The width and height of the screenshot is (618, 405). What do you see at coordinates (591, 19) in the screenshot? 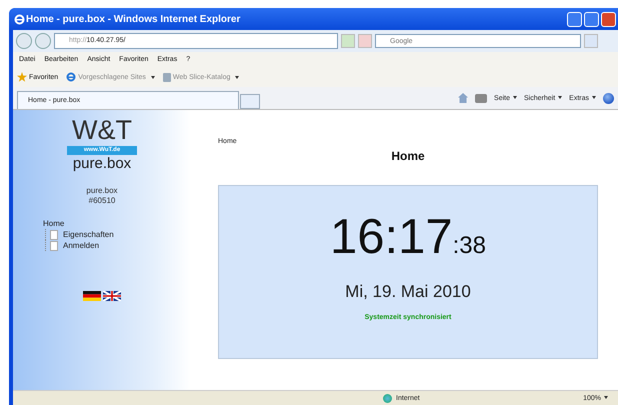
I see `maximize-button` at bounding box center [591, 19].